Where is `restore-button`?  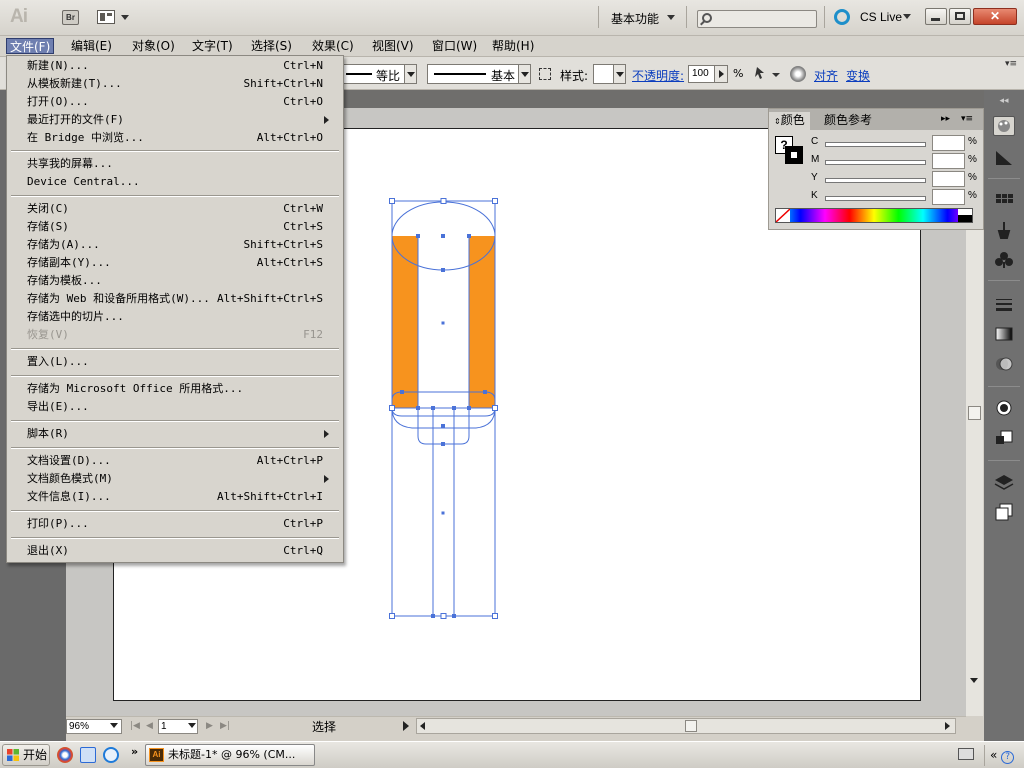
restore-button is located at coordinates (960, 16).